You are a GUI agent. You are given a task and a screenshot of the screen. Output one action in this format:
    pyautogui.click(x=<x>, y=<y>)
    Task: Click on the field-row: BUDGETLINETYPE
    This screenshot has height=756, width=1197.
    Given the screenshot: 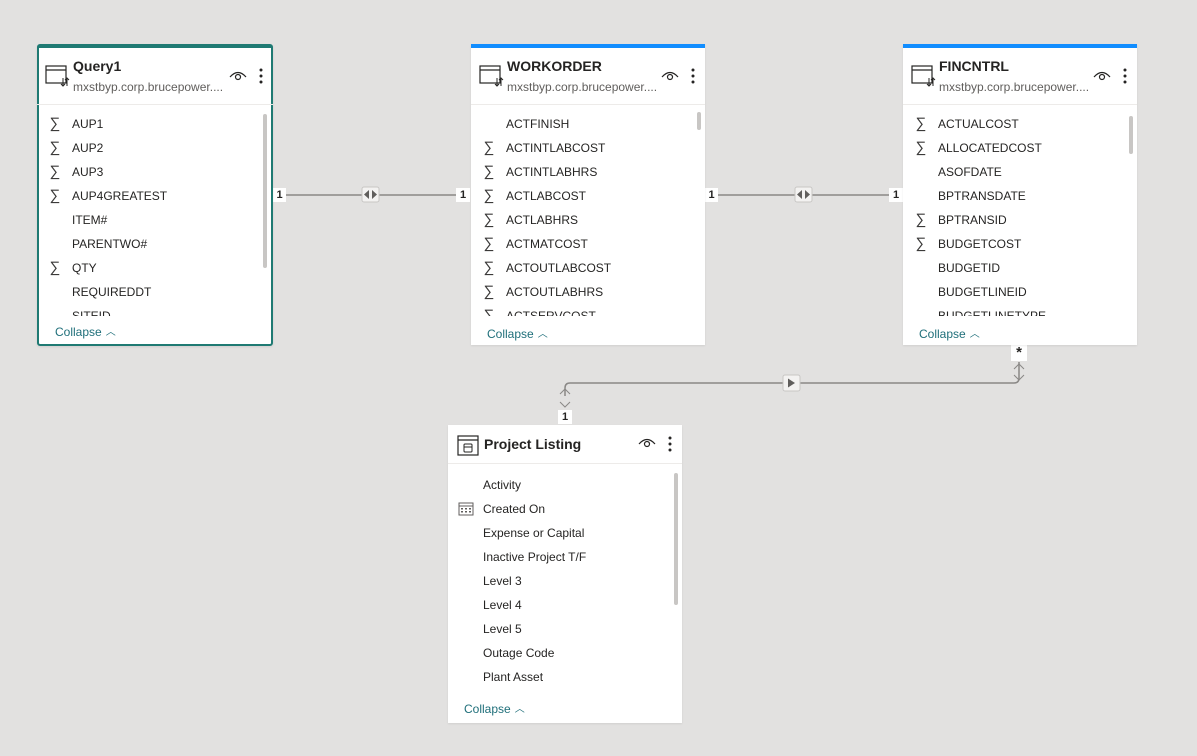 What is the action you would take?
    pyautogui.click(x=1020, y=310)
    